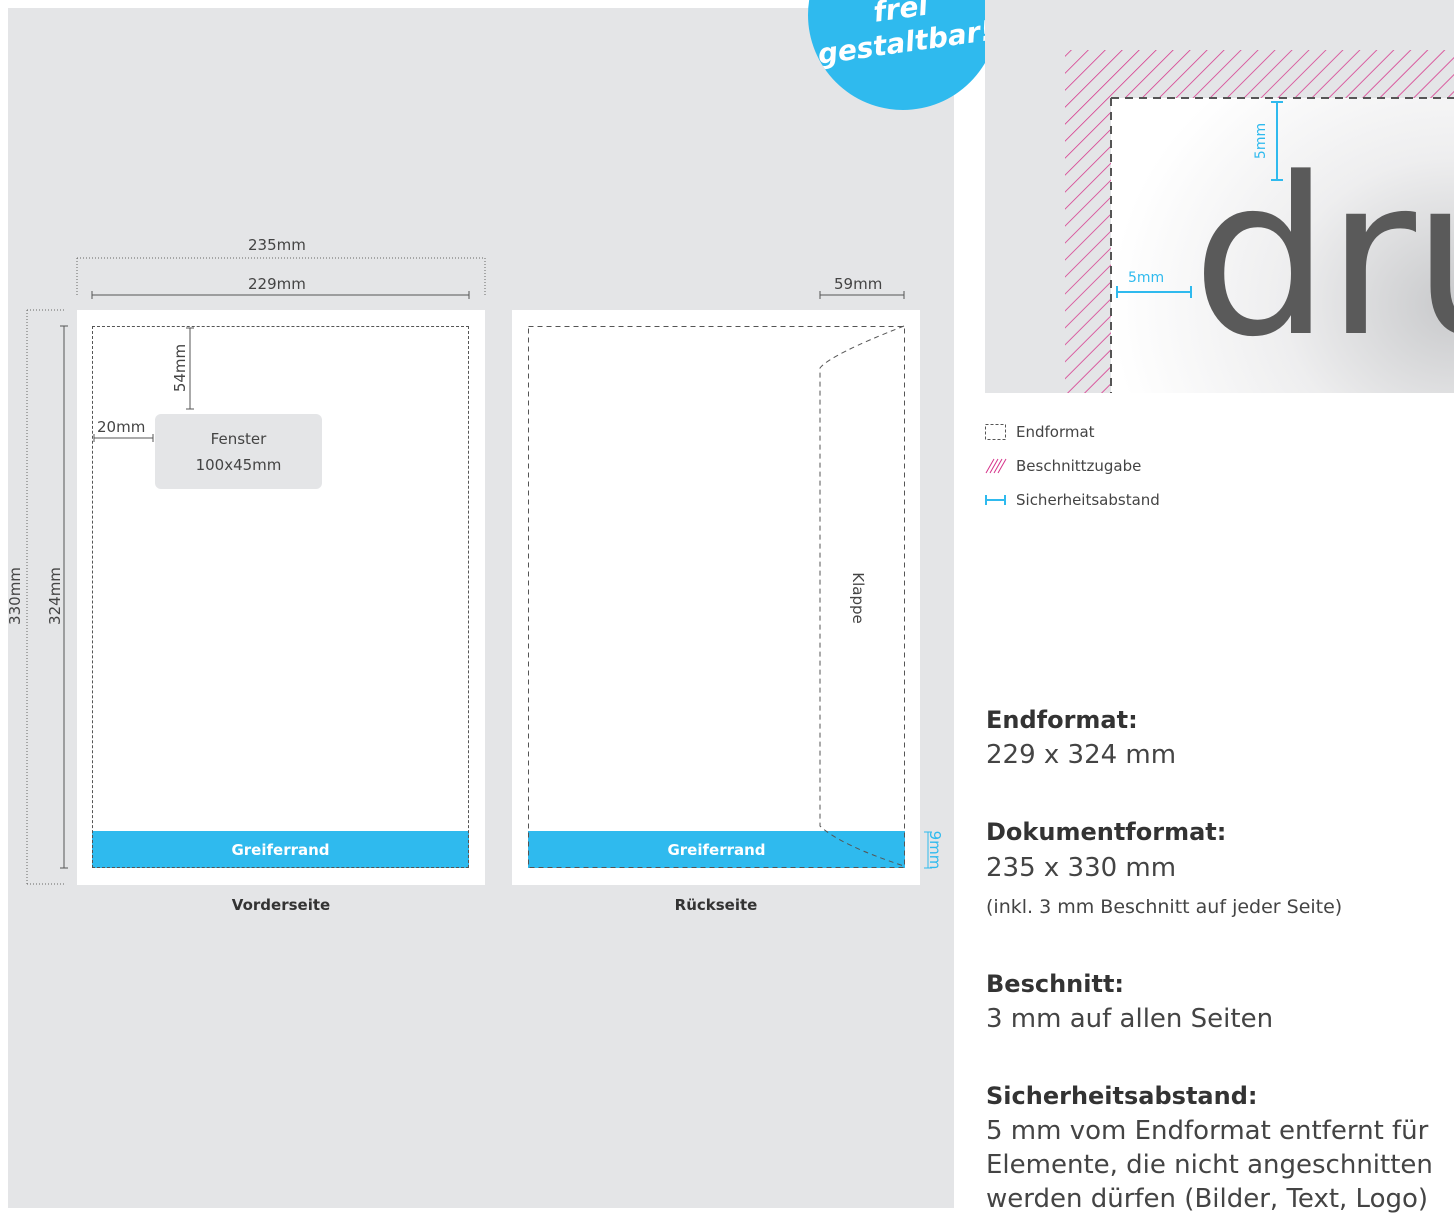  I want to click on detail-sample-text: dru, so click(1323, 258).